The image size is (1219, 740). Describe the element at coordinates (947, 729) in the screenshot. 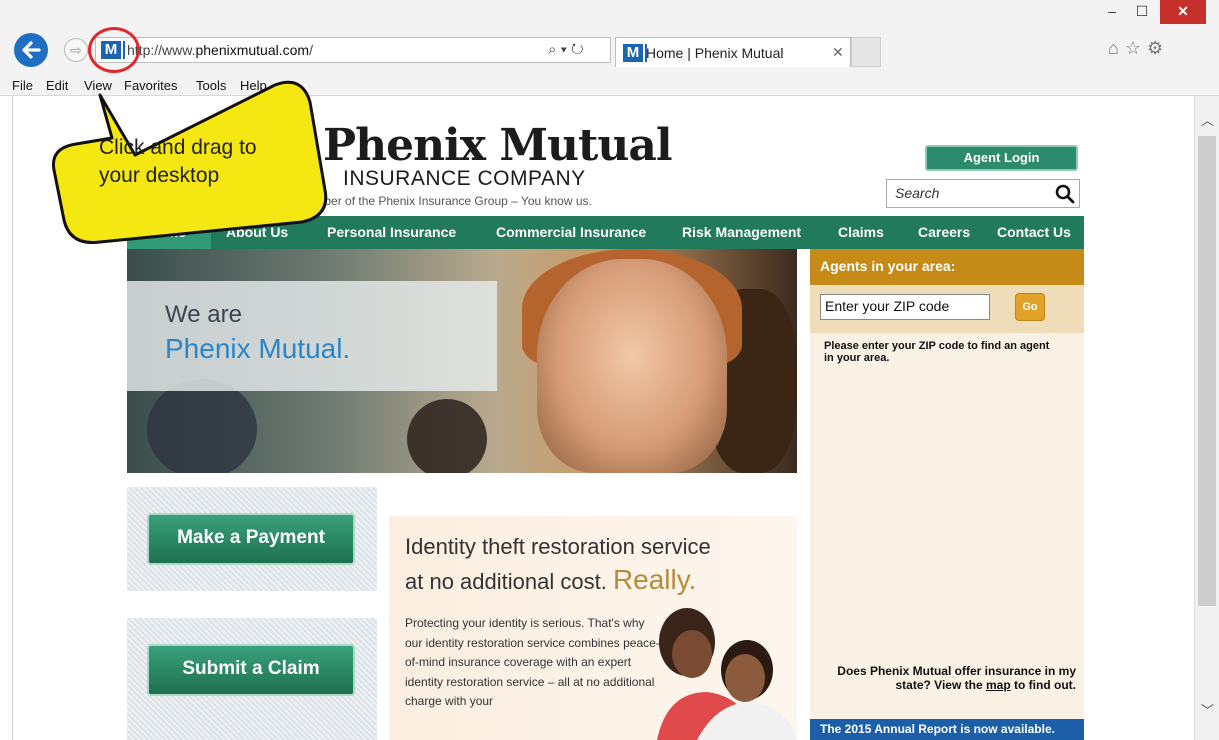

I see `annual-report-banner: The 2015 Annual Report is now available.` at that location.